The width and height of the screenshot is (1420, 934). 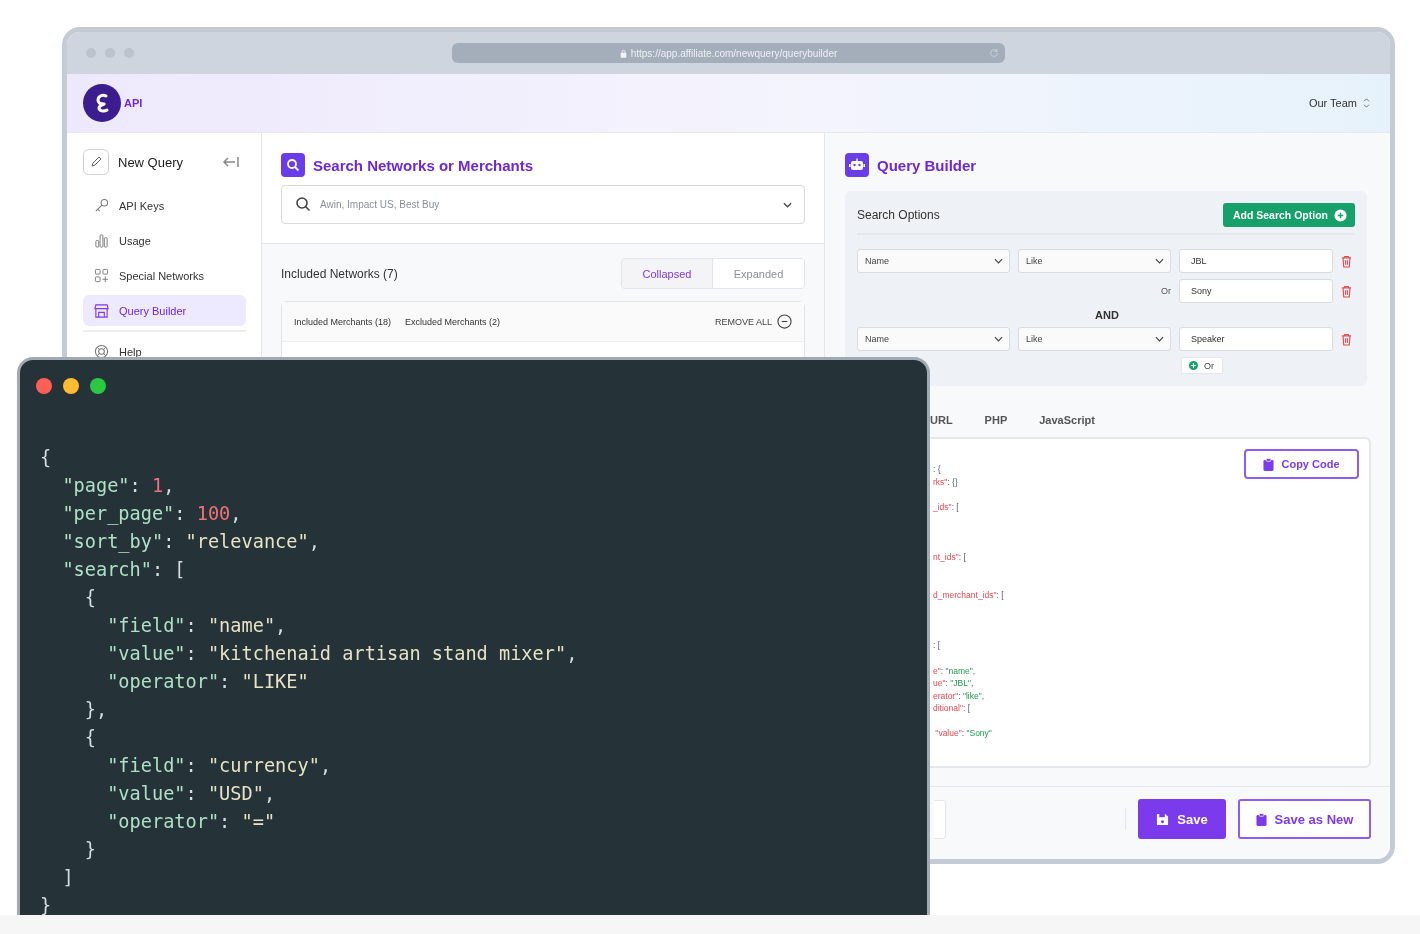 I want to click on code-line: : [, so click(x=937, y=645).